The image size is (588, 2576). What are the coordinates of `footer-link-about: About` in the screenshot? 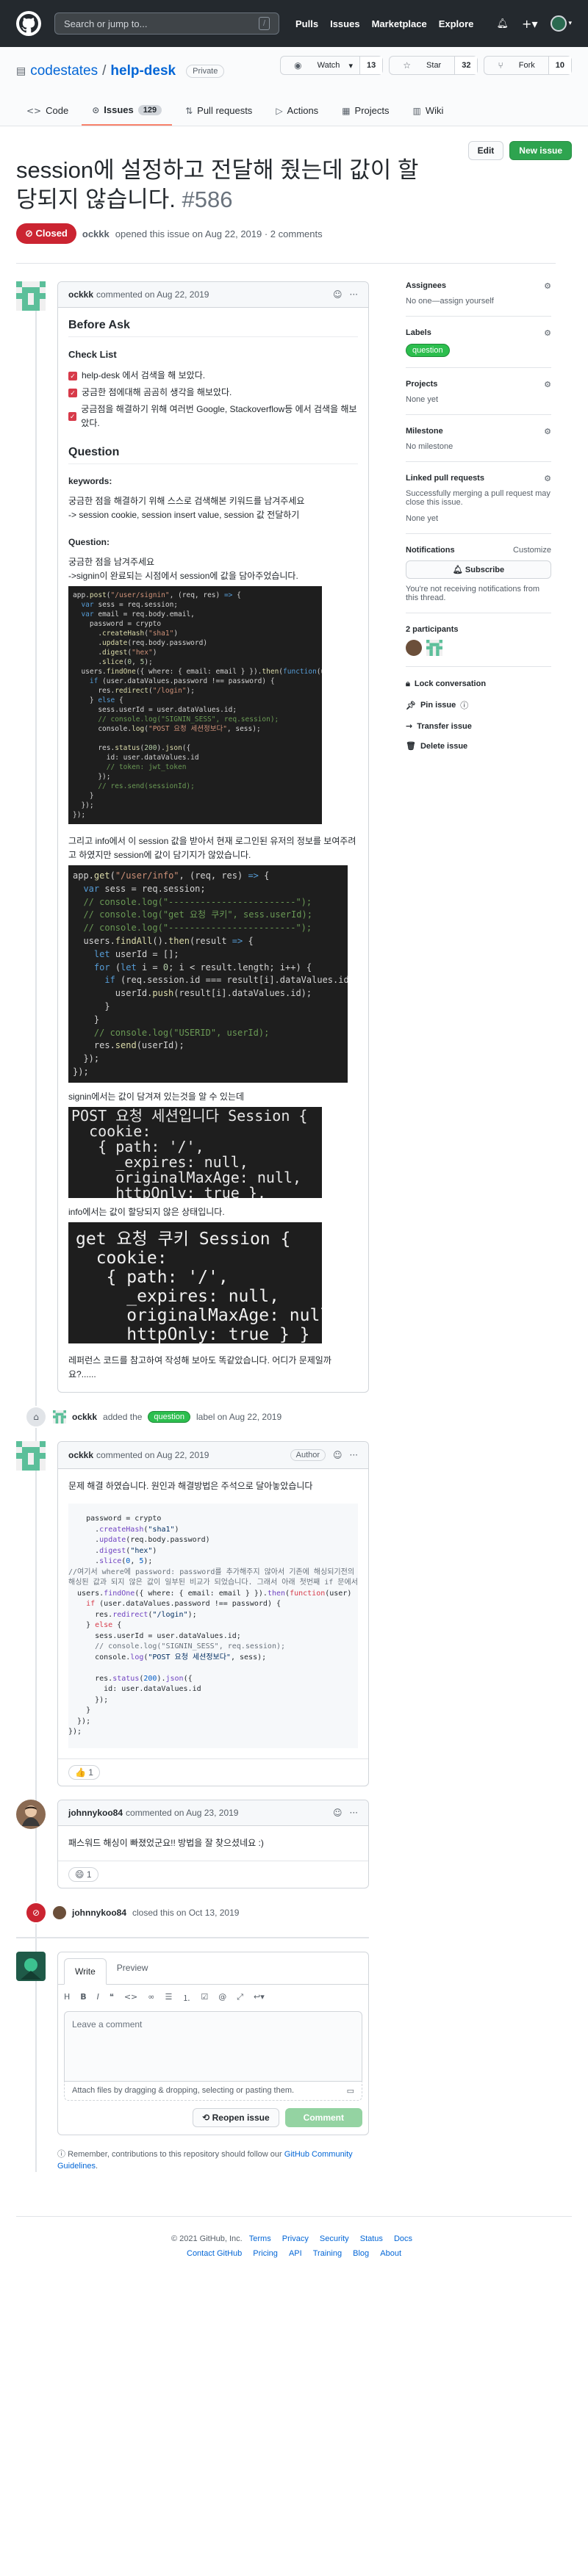 It's located at (390, 2253).